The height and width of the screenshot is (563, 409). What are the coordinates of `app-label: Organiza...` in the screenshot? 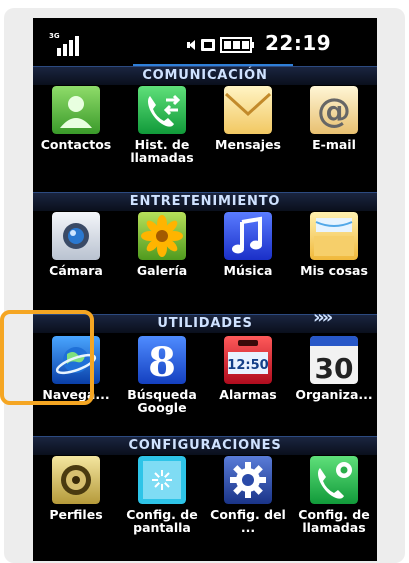 It's located at (334, 394).